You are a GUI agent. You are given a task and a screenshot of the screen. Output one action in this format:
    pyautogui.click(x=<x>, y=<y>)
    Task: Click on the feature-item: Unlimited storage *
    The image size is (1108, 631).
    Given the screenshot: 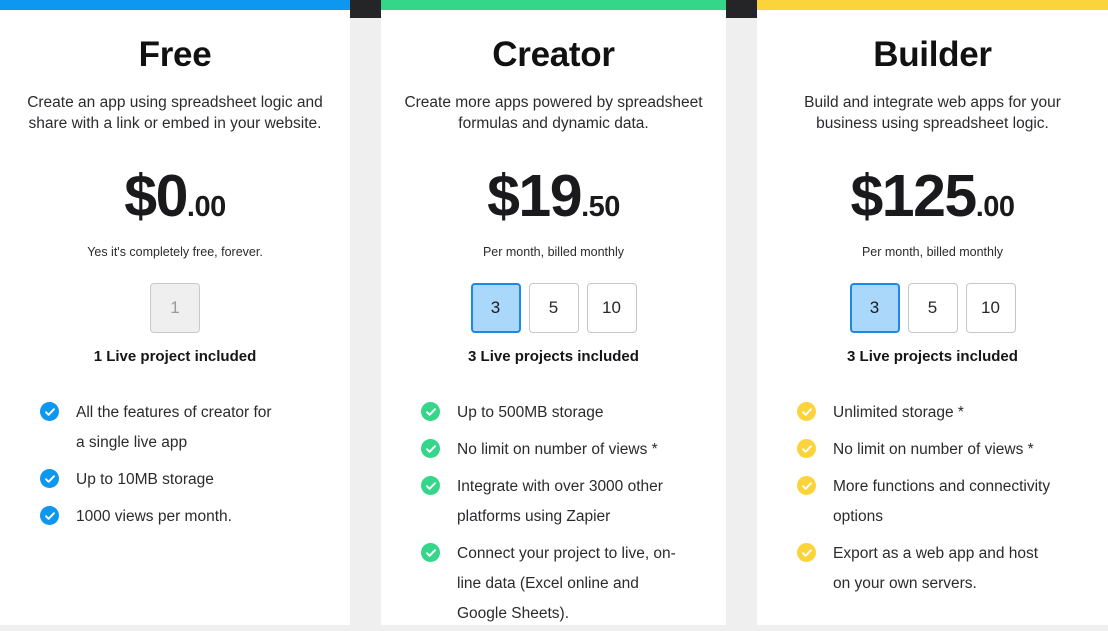 What is the action you would take?
    pyautogui.click(x=926, y=413)
    